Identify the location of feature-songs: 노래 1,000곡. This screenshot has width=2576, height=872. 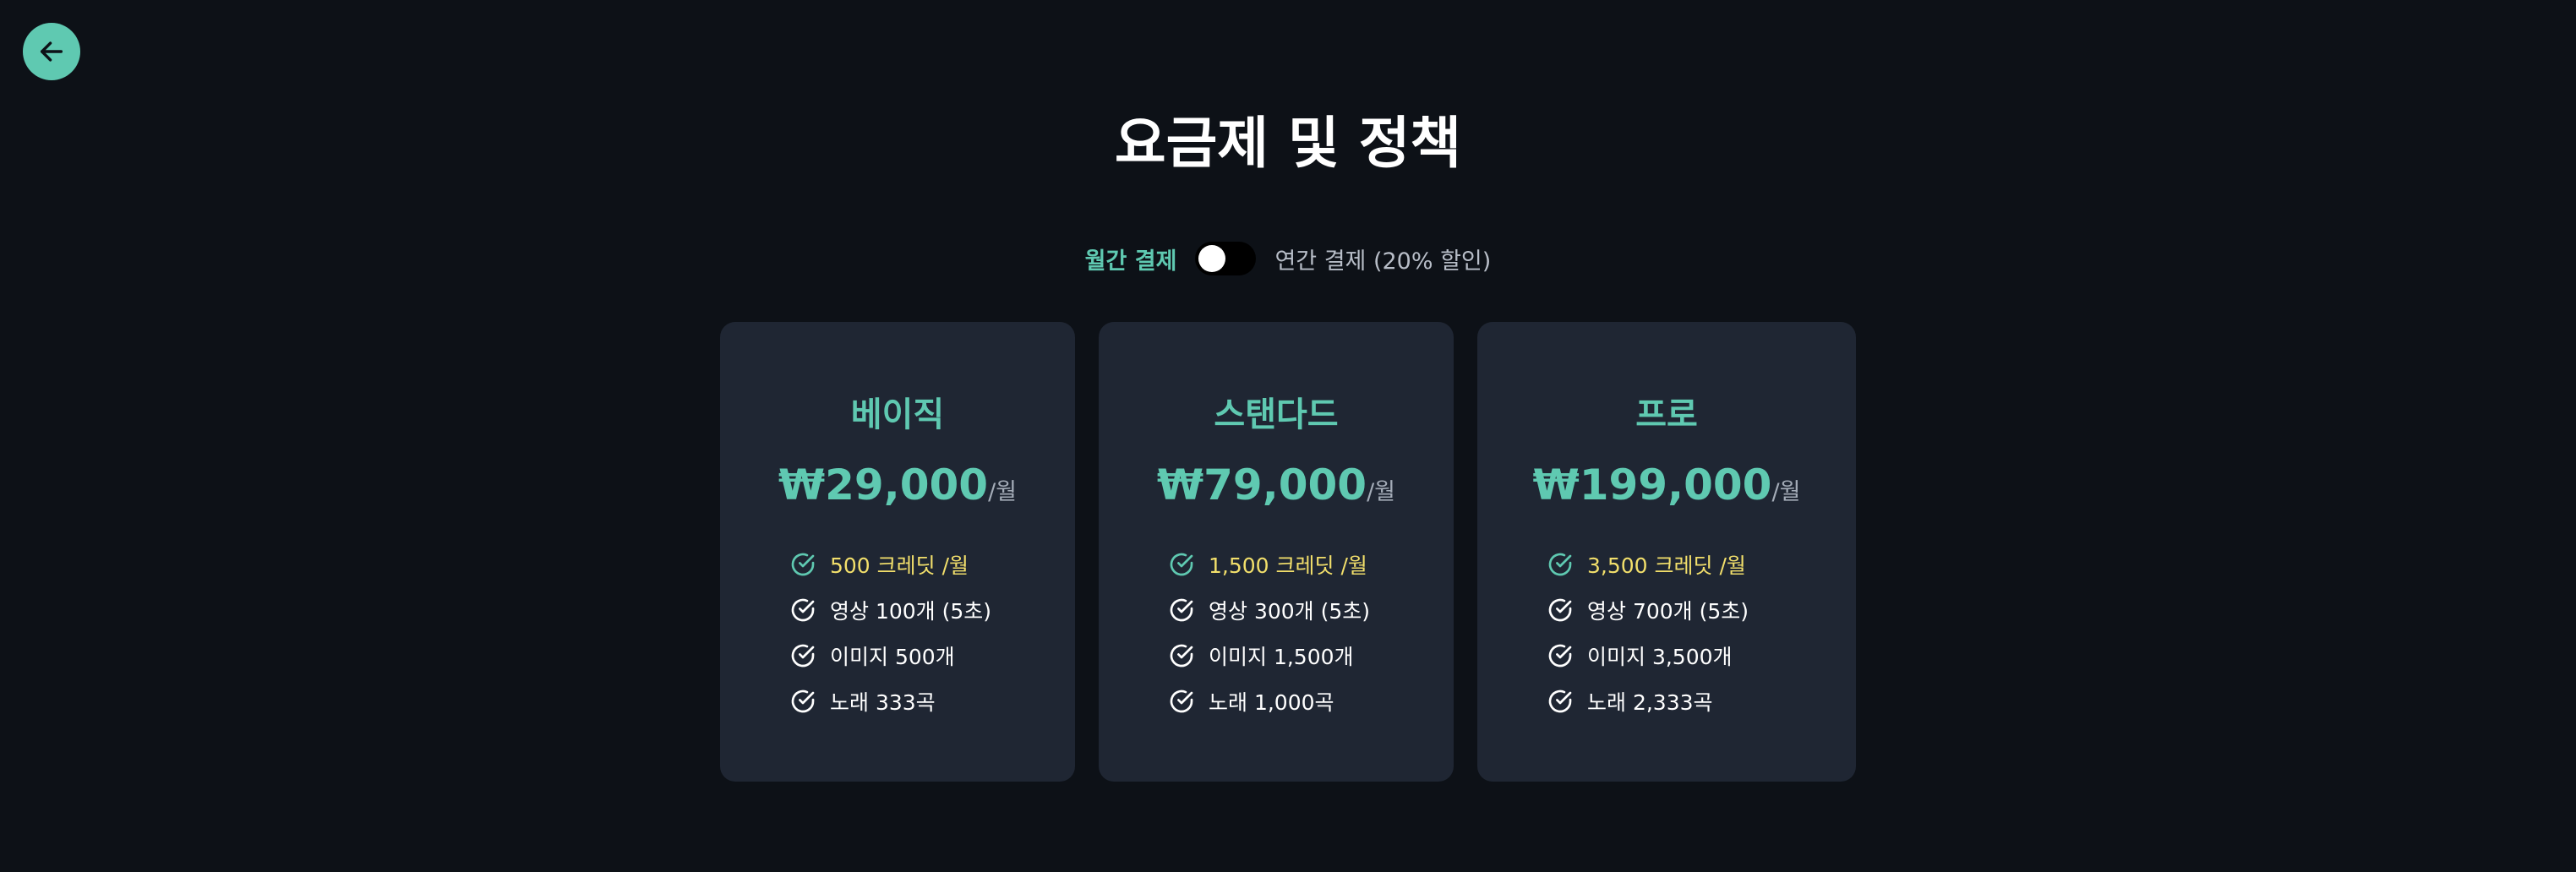
(1269, 701).